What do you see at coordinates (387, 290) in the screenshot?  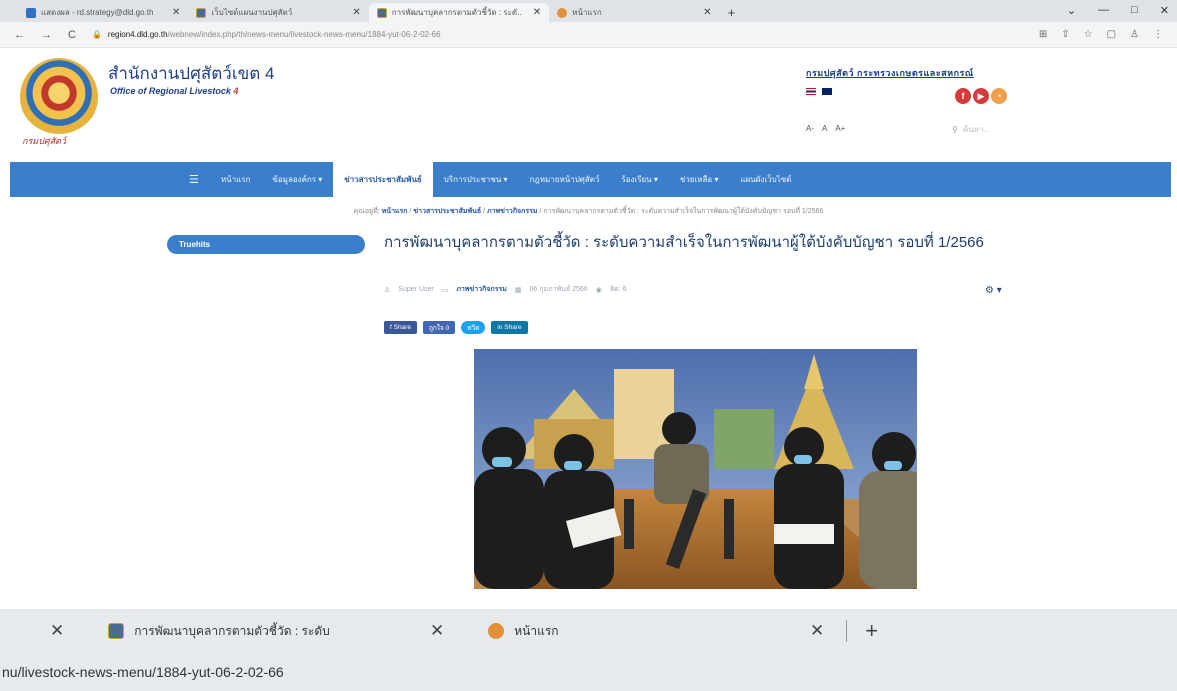 I see `user-icon: ♙` at bounding box center [387, 290].